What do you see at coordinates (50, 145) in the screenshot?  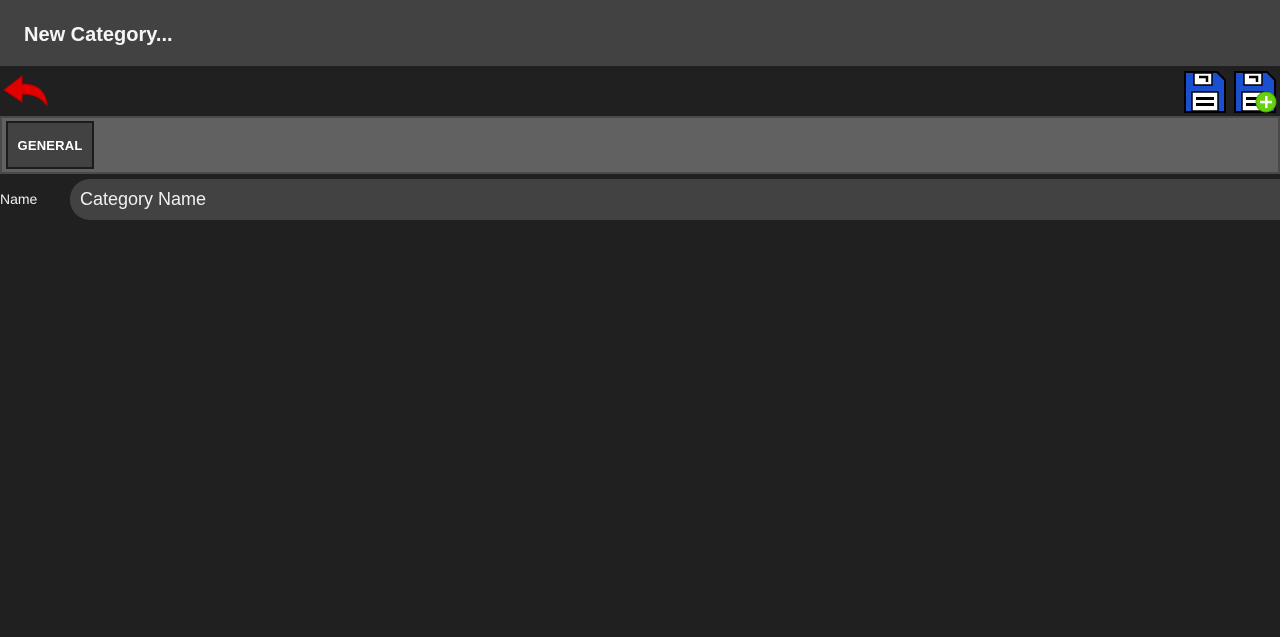 I see `tab-general: GENERAL` at bounding box center [50, 145].